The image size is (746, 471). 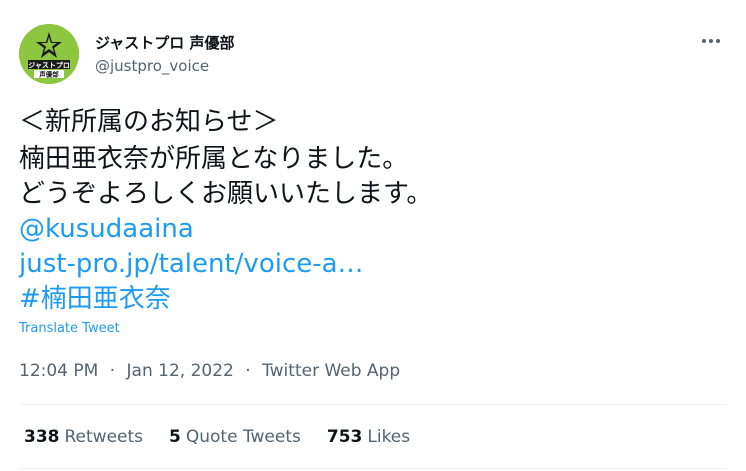 What do you see at coordinates (58, 371) in the screenshot?
I see `tweet-time: 12:04 PM` at bounding box center [58, 371].